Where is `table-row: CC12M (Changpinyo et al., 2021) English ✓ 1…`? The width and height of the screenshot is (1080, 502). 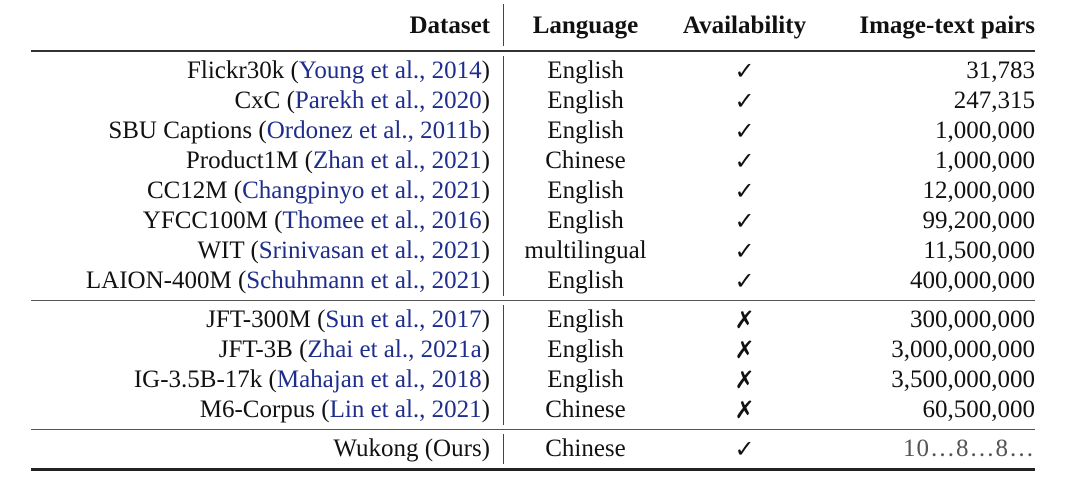
table-row: CC12M (Changpinyo et al., 2021) English ✓ 1… is located at coordinates (533, 191).